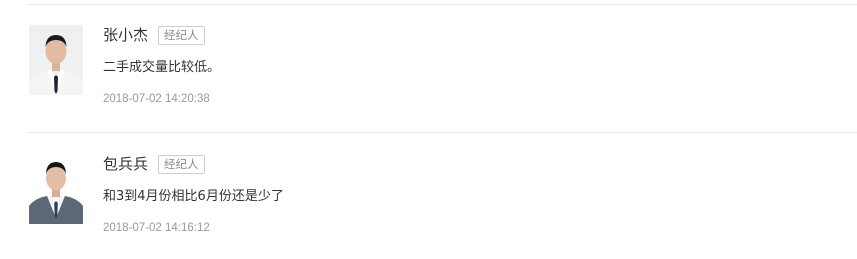 This screenshot has height=259, width=857. Describe the element at coordinates (125, 164) in the screenshot. I see `author-name: 包兵兵` at that location.